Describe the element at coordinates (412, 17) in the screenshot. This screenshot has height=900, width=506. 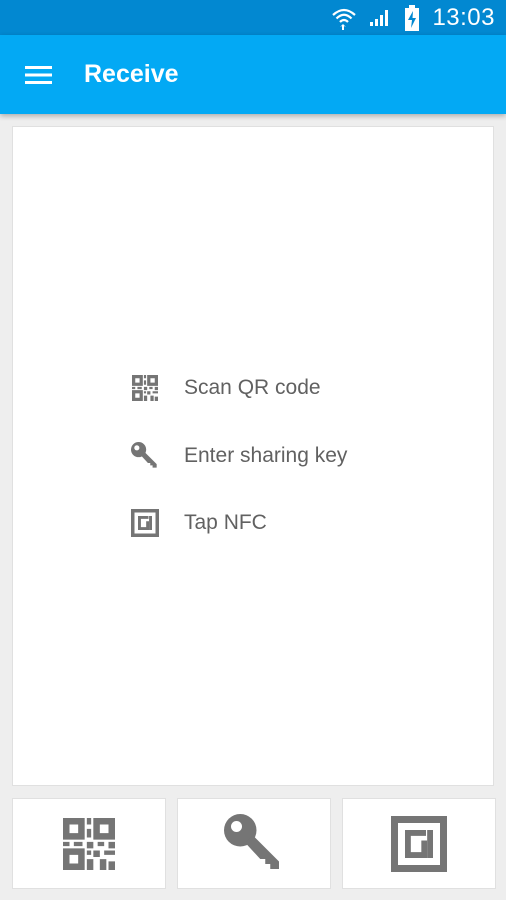
I see `battery-charging-icon` at that location.